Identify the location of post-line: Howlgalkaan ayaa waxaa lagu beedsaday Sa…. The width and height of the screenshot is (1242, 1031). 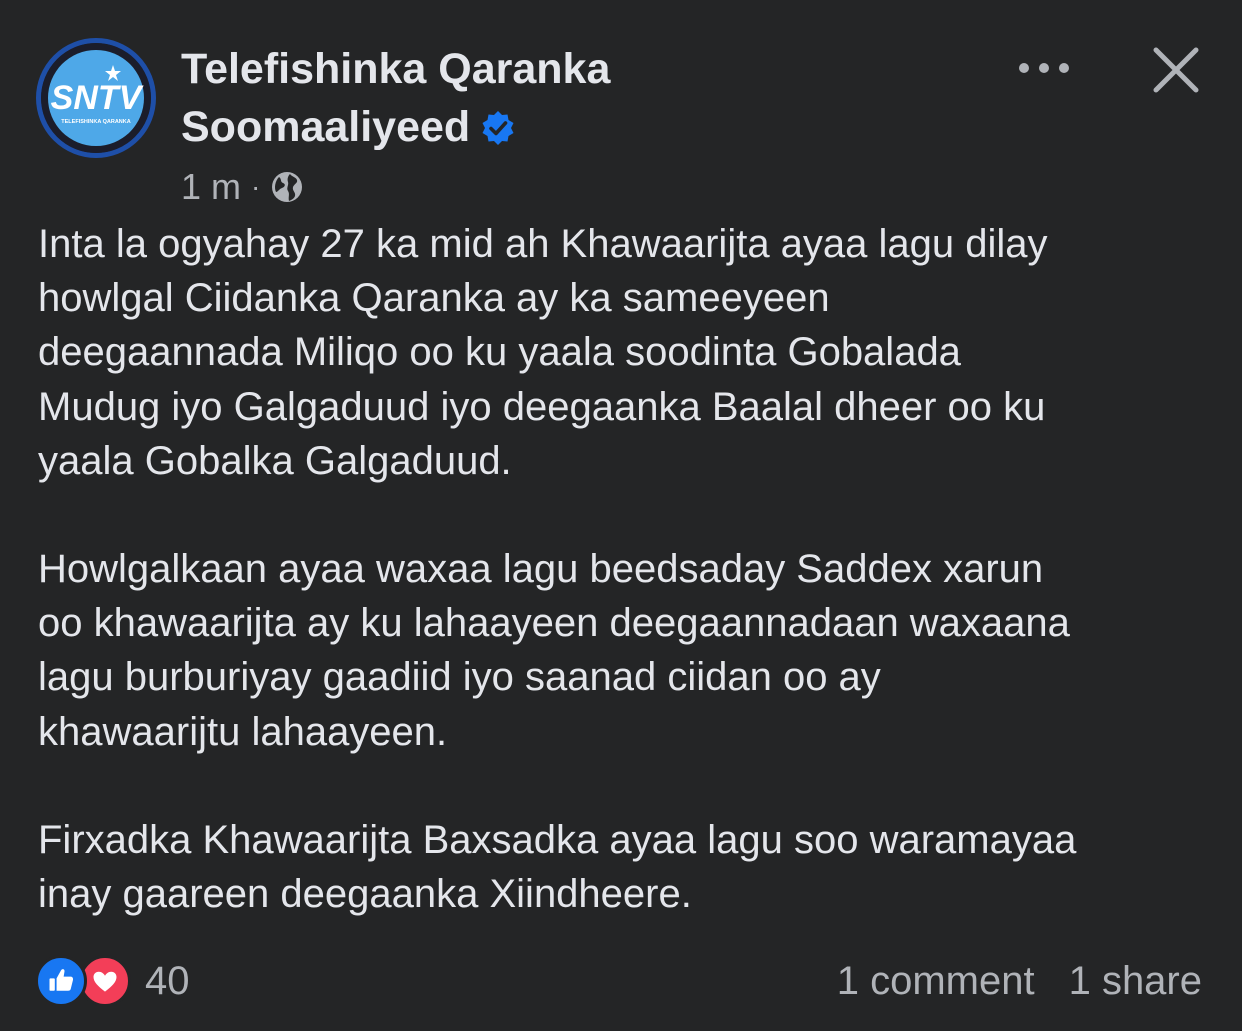
(541, 569).